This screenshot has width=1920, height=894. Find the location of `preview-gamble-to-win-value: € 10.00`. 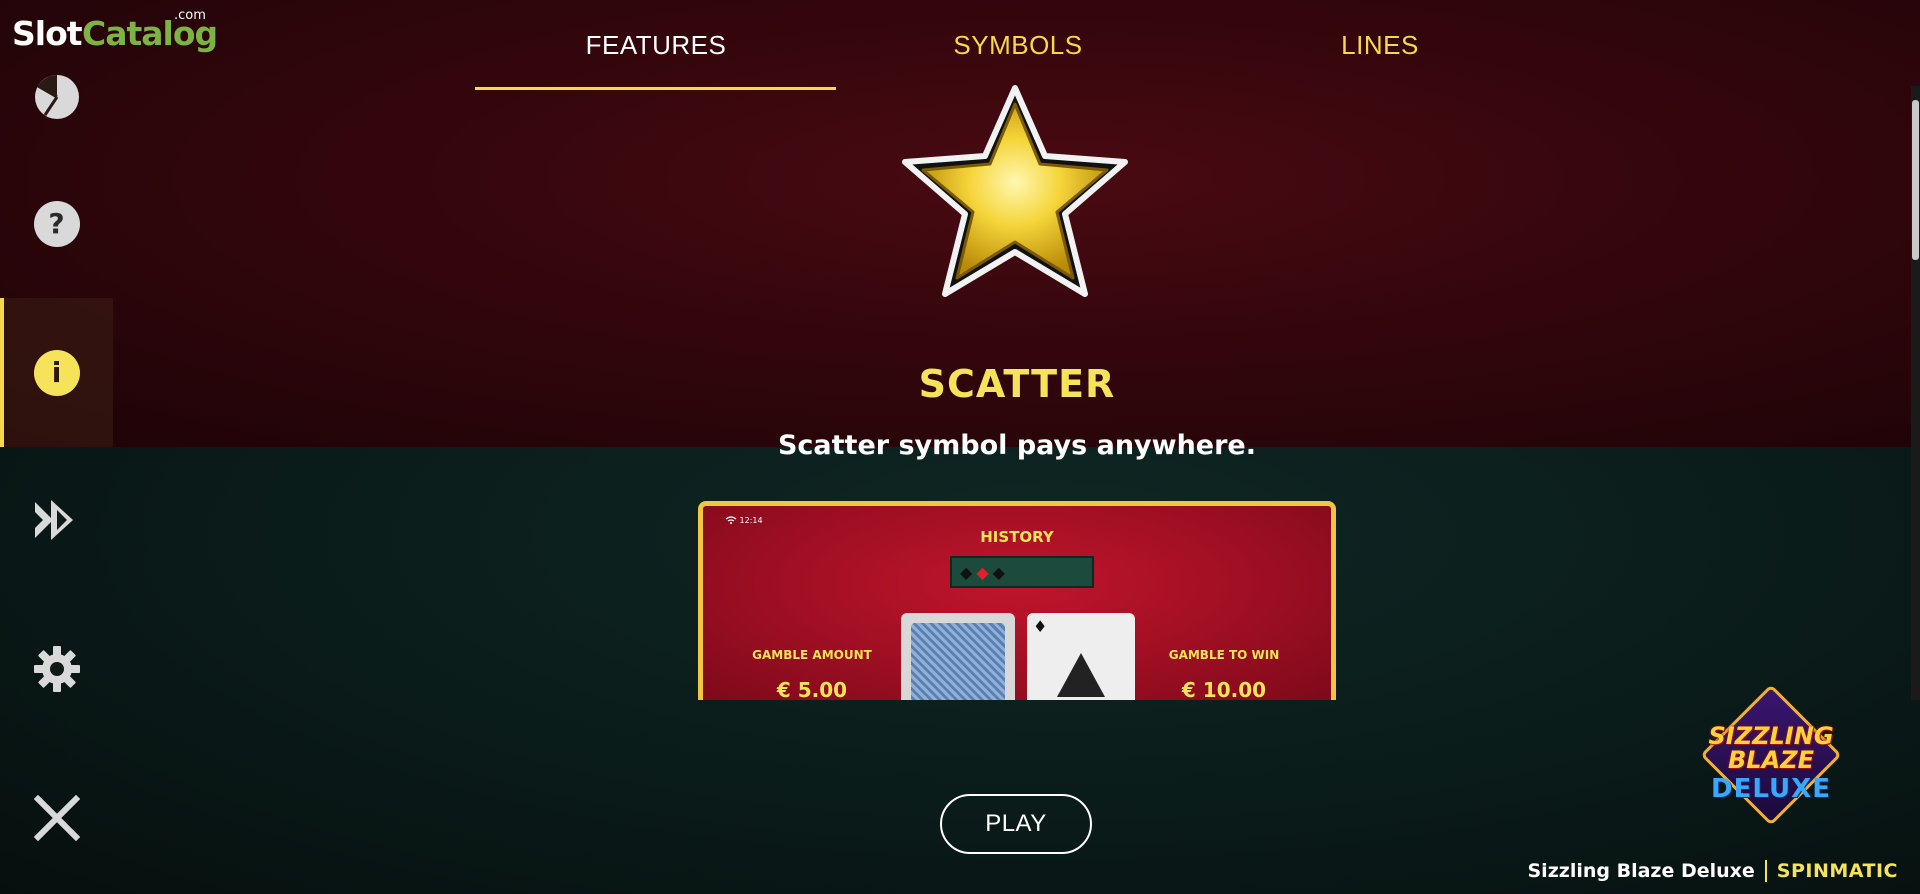

preview-gamble-to-win-value: € 10.00 is located at coordinates (1224, 689).